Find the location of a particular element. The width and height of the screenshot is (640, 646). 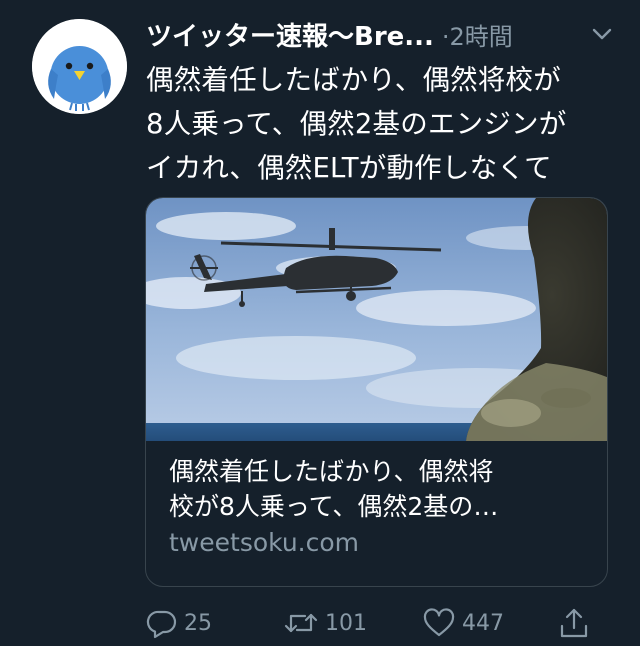

tweet-text-line: イカれ、偶然ELTが動作しなくて is located at coordinates (349, 168).